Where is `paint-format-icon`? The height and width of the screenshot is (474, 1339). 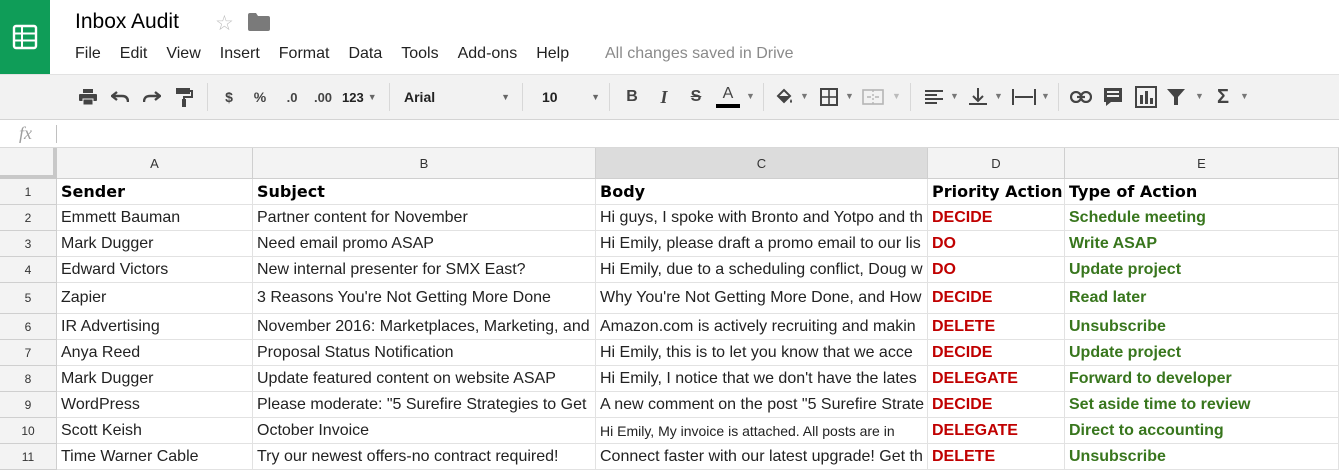 paint-format-icon is located at coordinates (184, 97).